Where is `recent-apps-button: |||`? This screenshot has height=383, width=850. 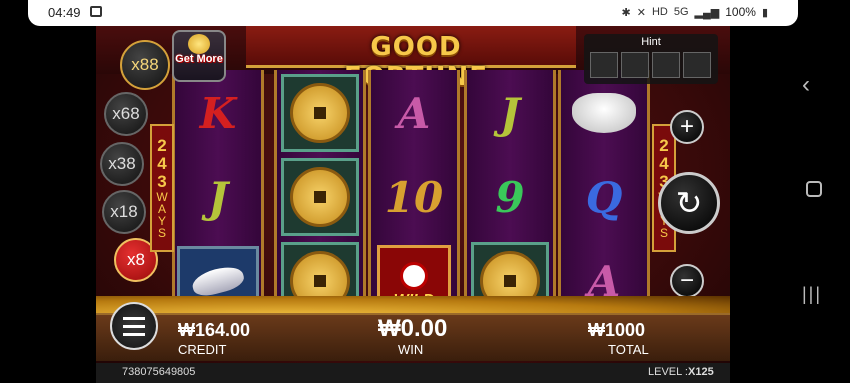 recent-apps-button: ||| is located at coordinates (812, 294).